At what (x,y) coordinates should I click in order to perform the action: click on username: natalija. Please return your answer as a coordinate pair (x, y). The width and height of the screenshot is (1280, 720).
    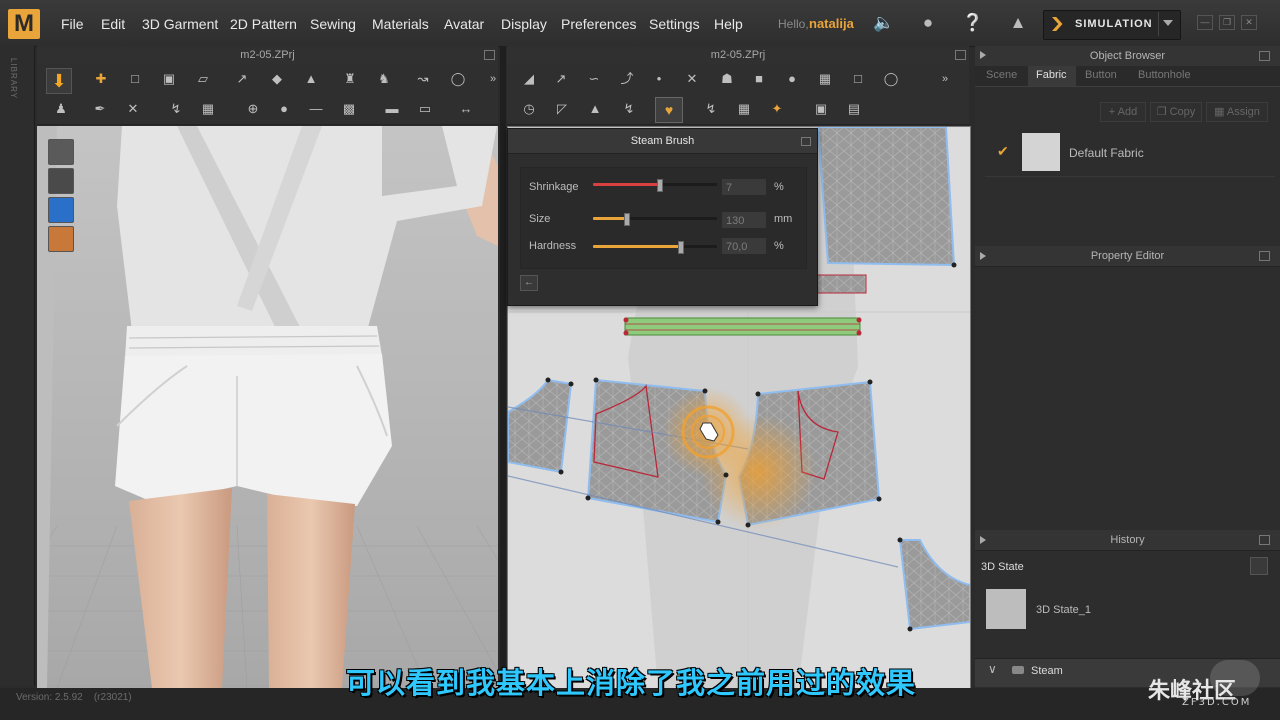
    Looking at the image, I should click on (831, 23).